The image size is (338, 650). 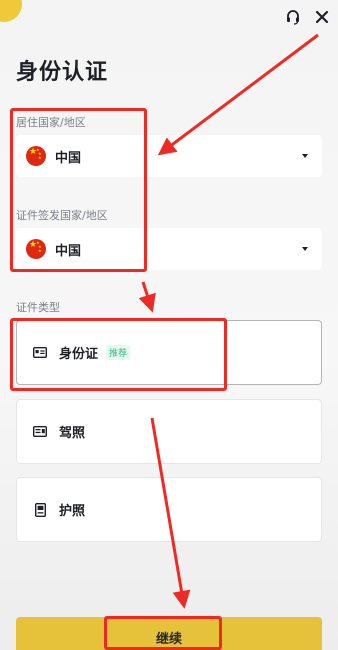 What do you see at coordinates (68, 158) in the screenshot?
I see `residence-value: 中国` at bounding box center [68, 158].